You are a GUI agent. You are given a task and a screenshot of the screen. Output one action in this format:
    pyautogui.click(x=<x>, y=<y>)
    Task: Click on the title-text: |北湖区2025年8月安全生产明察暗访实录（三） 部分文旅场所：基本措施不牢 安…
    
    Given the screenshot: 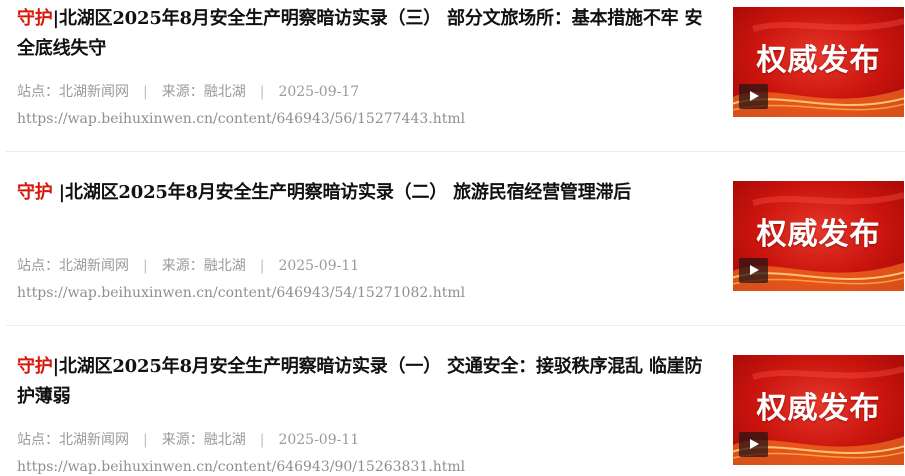 What is the action you would take?
    pyautogui.click(x=360, y=33)
    